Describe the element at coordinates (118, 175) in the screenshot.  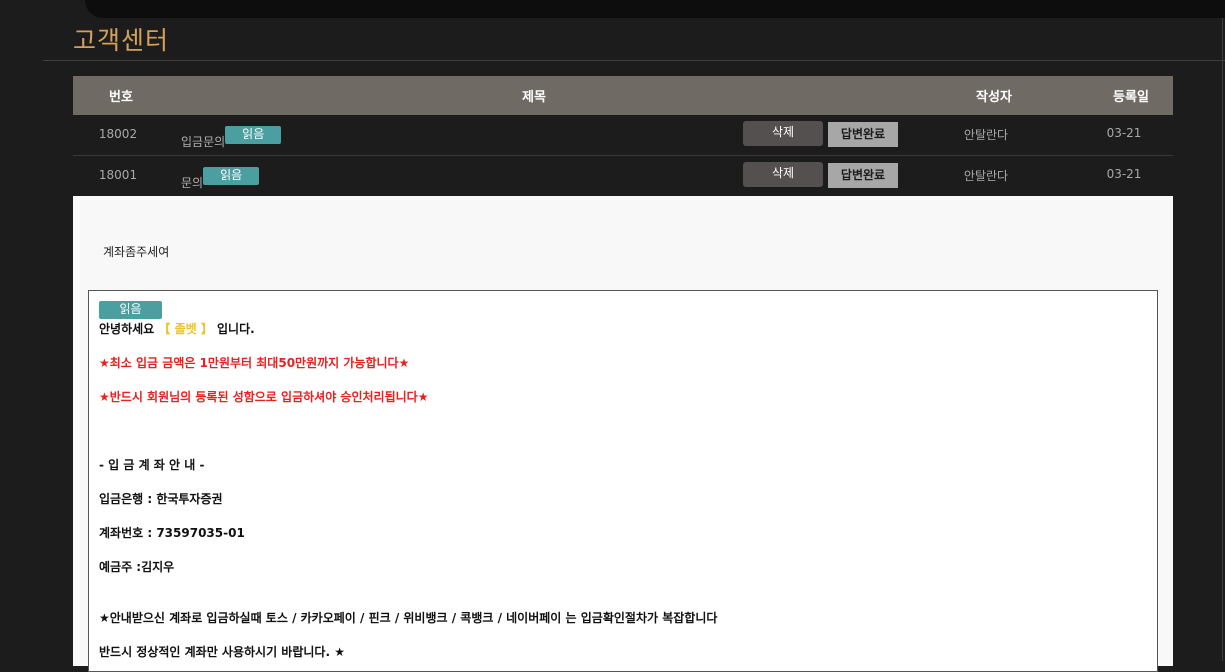
I see `row-num: 18001` at that location.